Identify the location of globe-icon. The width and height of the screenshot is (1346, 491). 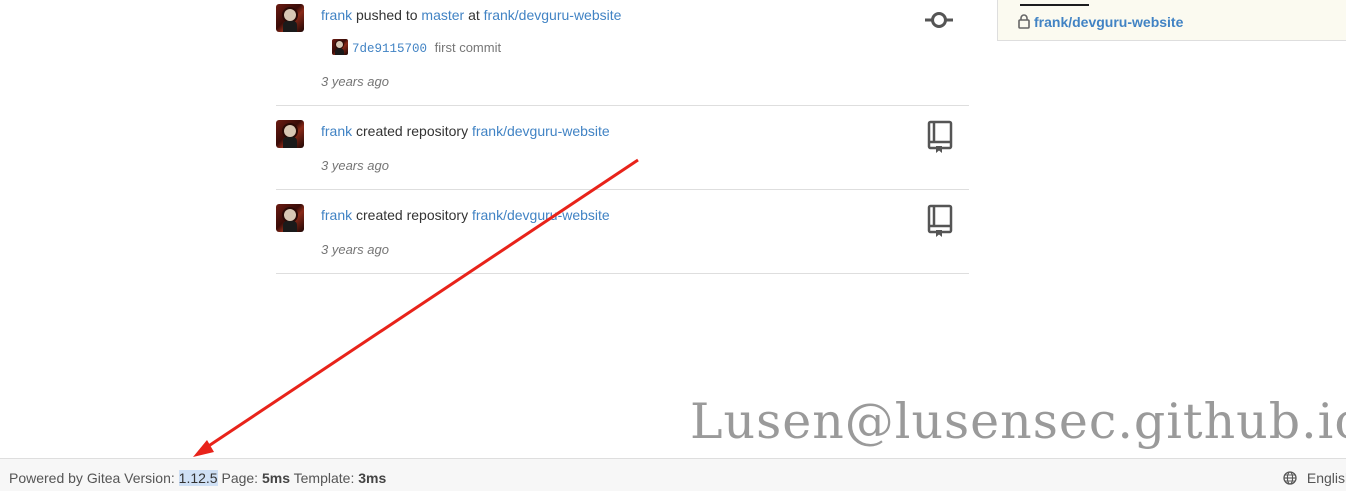
(1295, 478).